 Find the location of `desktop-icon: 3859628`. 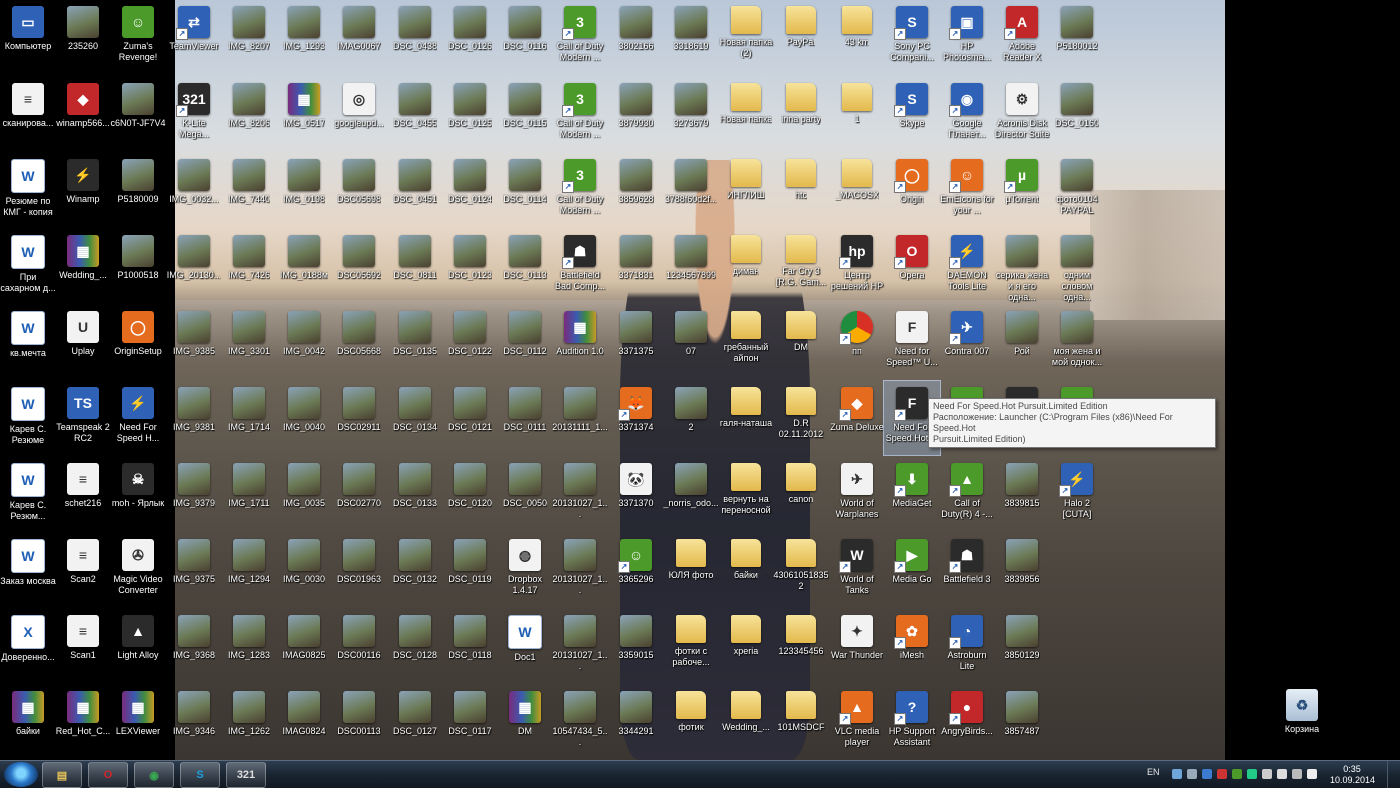

desktop-icon: 3859628 is located at coordinates (636, 190).